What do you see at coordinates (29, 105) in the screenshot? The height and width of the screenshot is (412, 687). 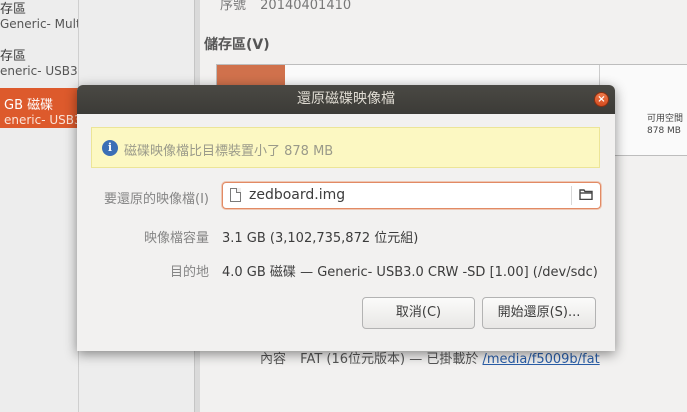 I see `sidebar-item-label: GB 磁碟` at bounding box center [29, 105].